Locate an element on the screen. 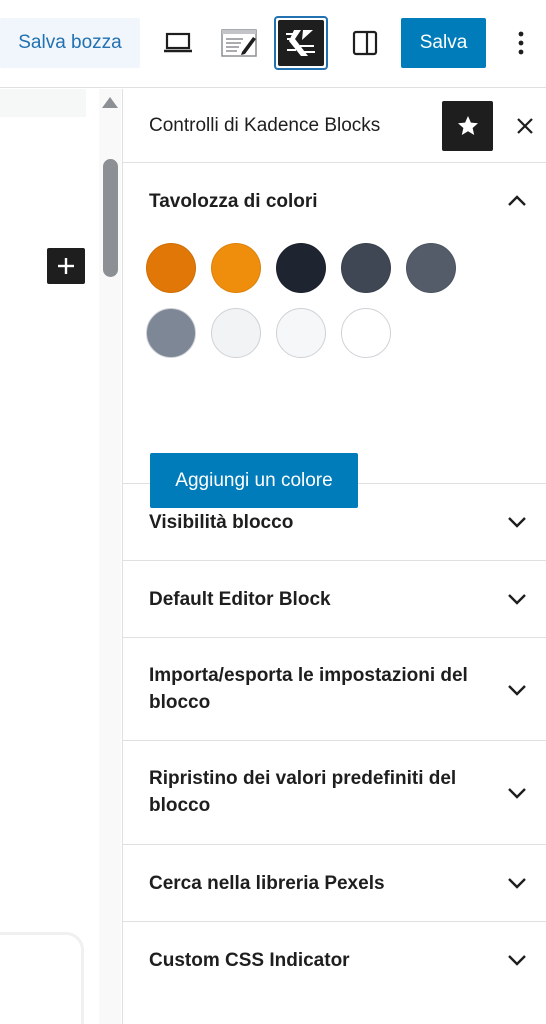  panel-block-visibility: Visibilità blocco is located at coordinates (334, 522).